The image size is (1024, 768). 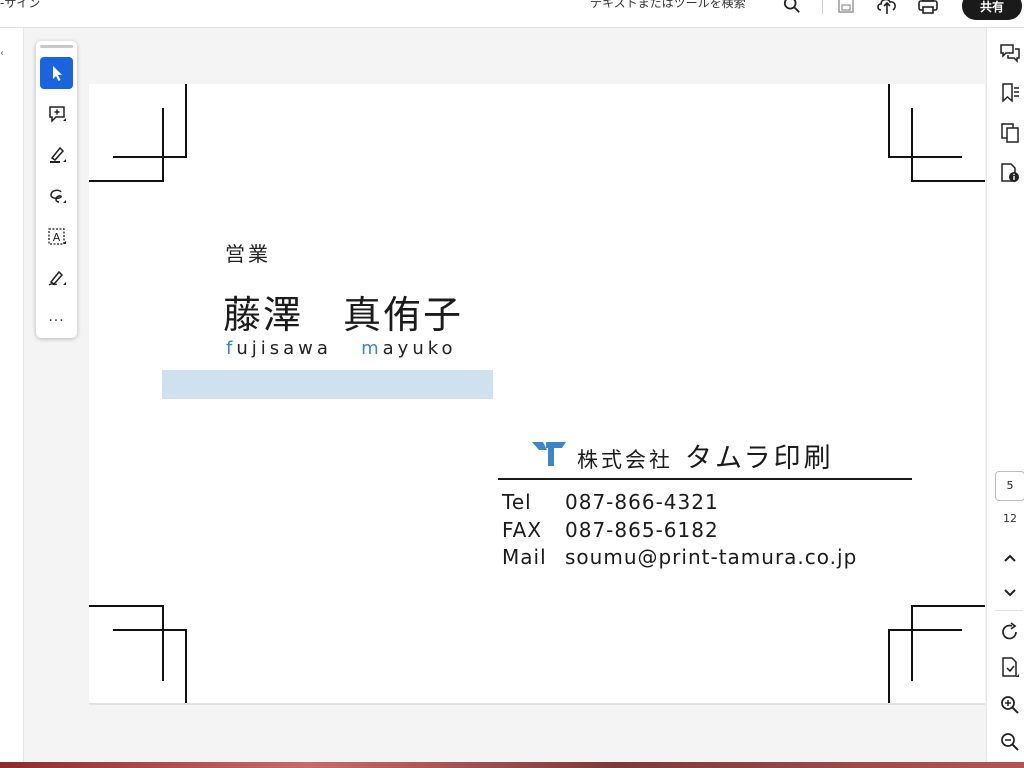 What do you see at coordinates (512, 14) in the screenshot?
I see `top-toolbar: -サイン テキストまたはツールを検索 共有` at bounding box center [512, 14].